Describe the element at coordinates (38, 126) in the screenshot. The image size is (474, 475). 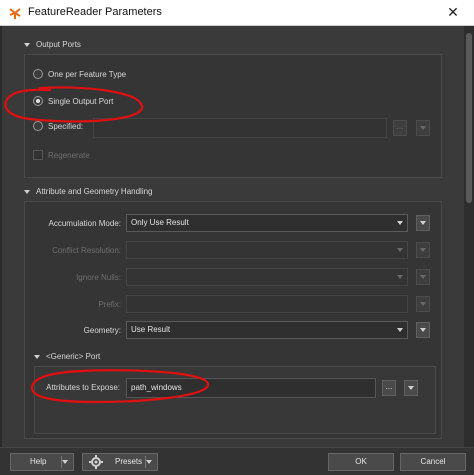
I see `radio-specified` at that location.